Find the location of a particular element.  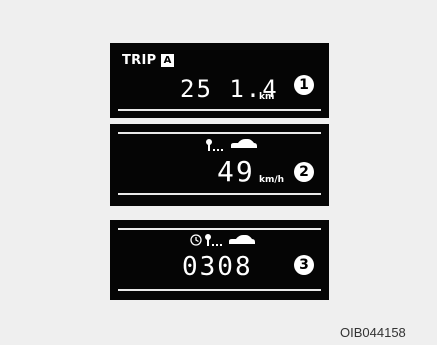

average-speed-unit: km/h is located at coordinates (272, 180).